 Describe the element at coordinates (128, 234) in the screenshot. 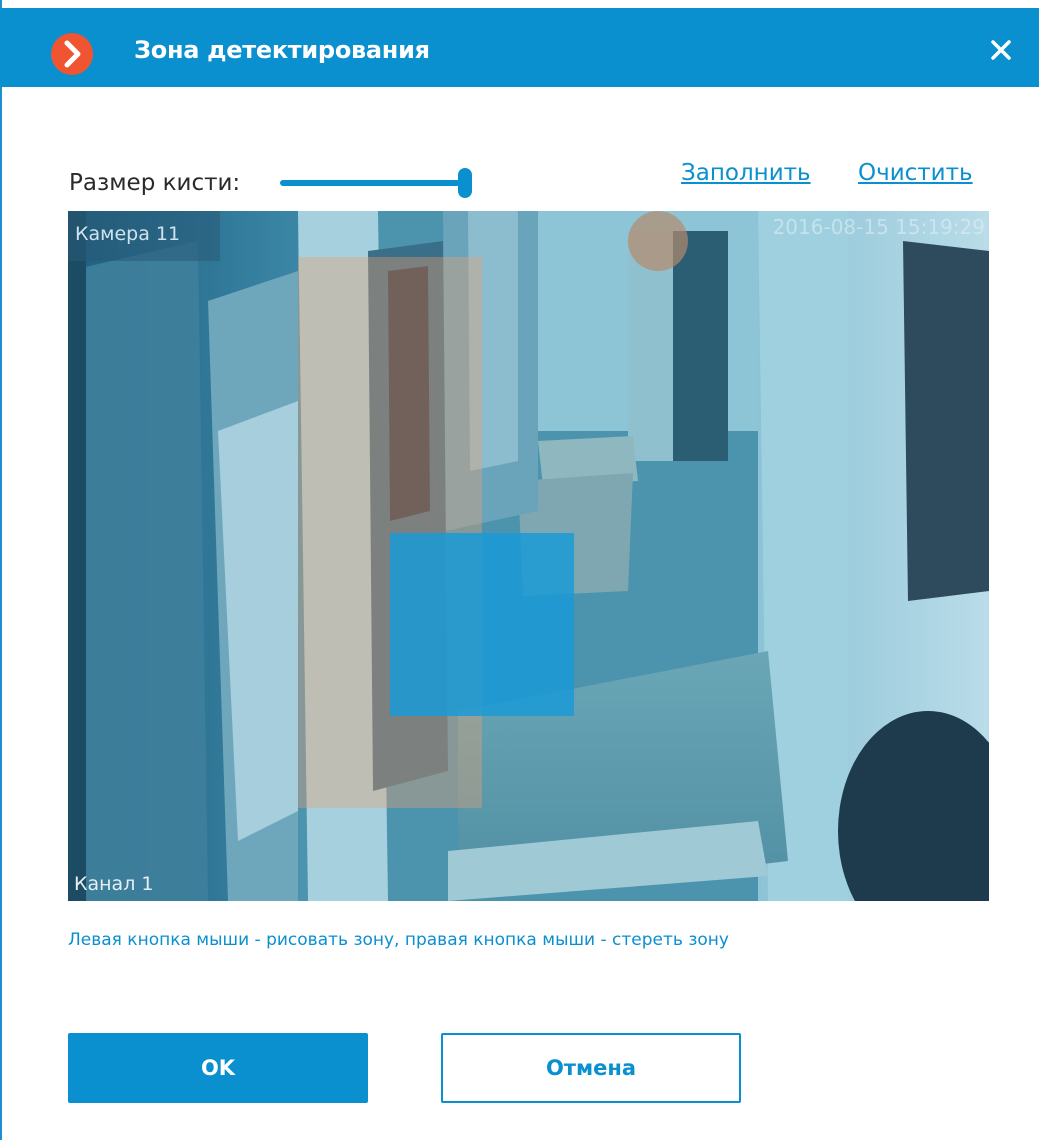

I see `camera-name: Камера 11` at that location.